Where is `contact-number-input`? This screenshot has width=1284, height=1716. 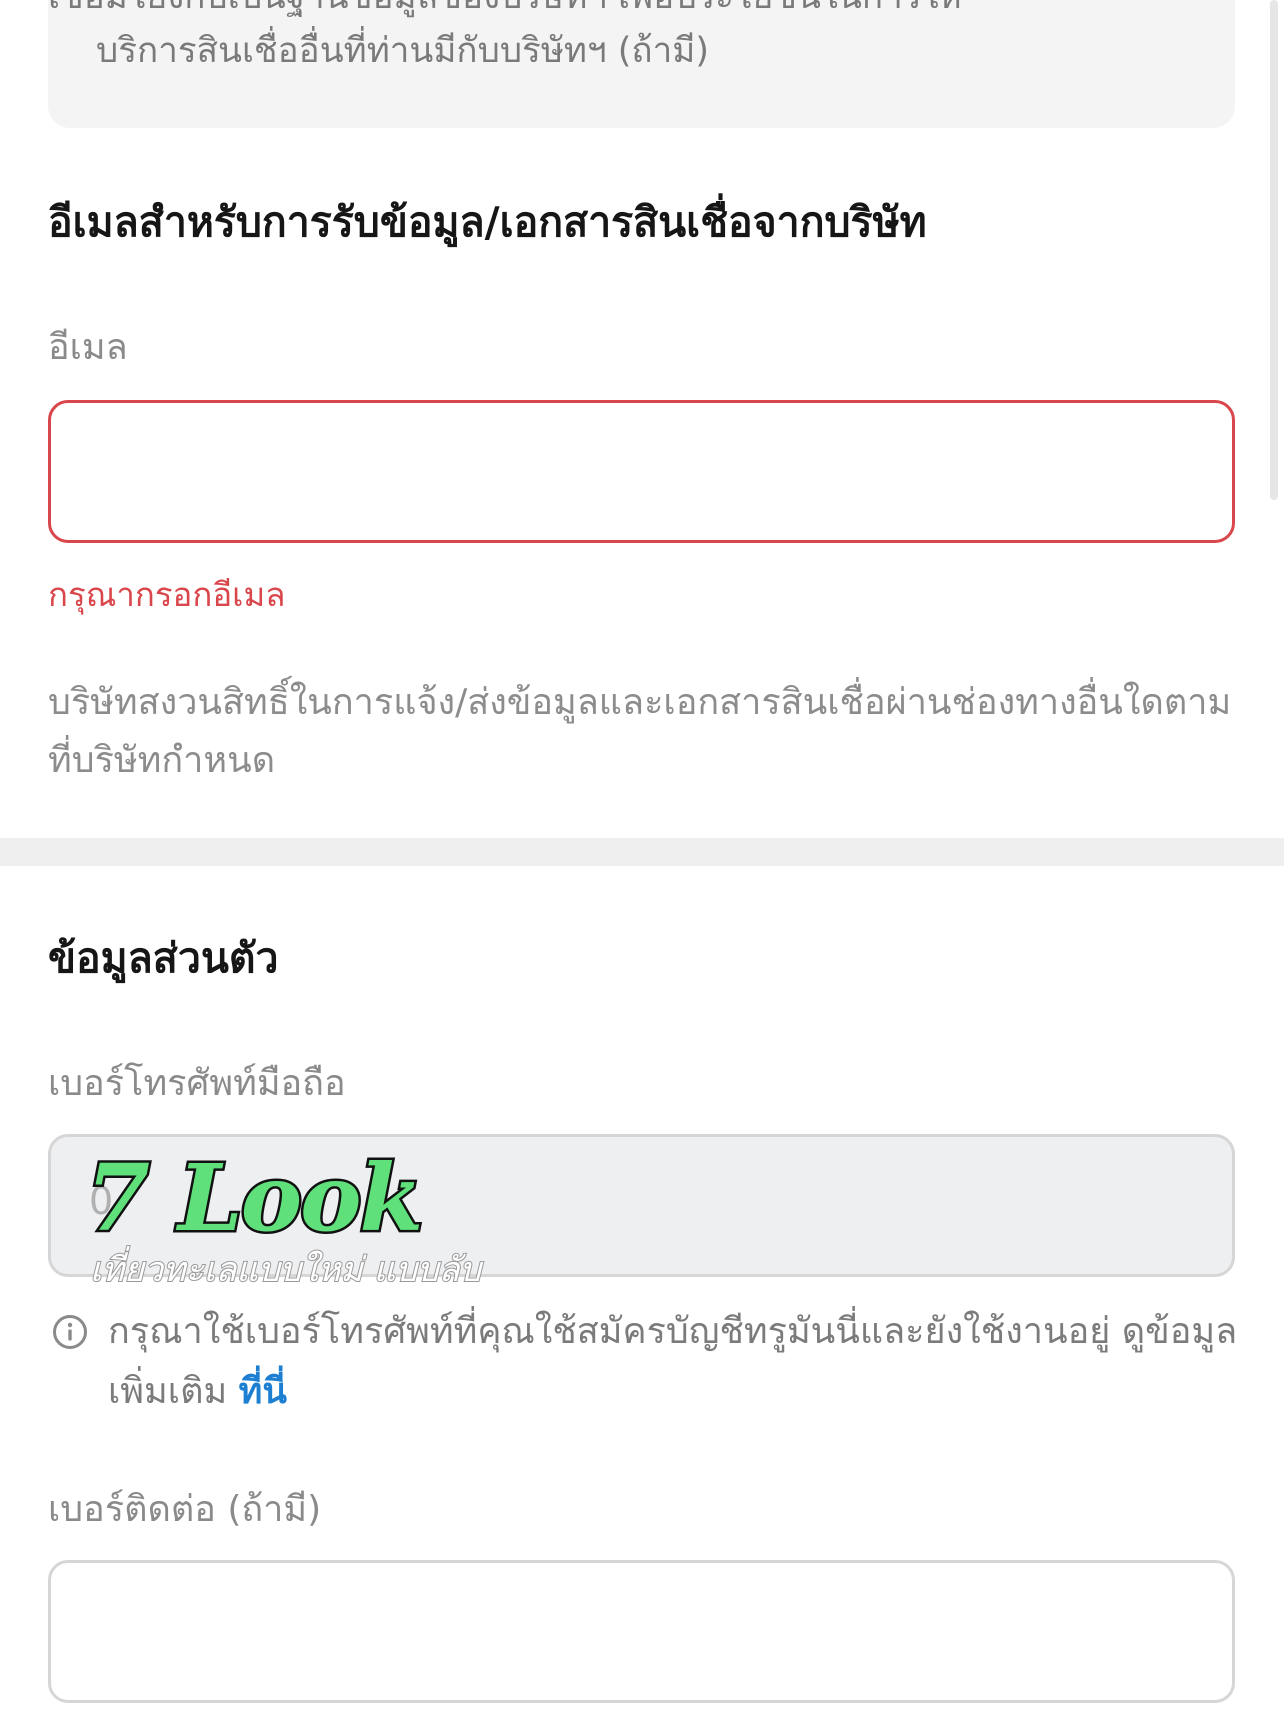 contact-number-input is located at coordinates (641, 1631).